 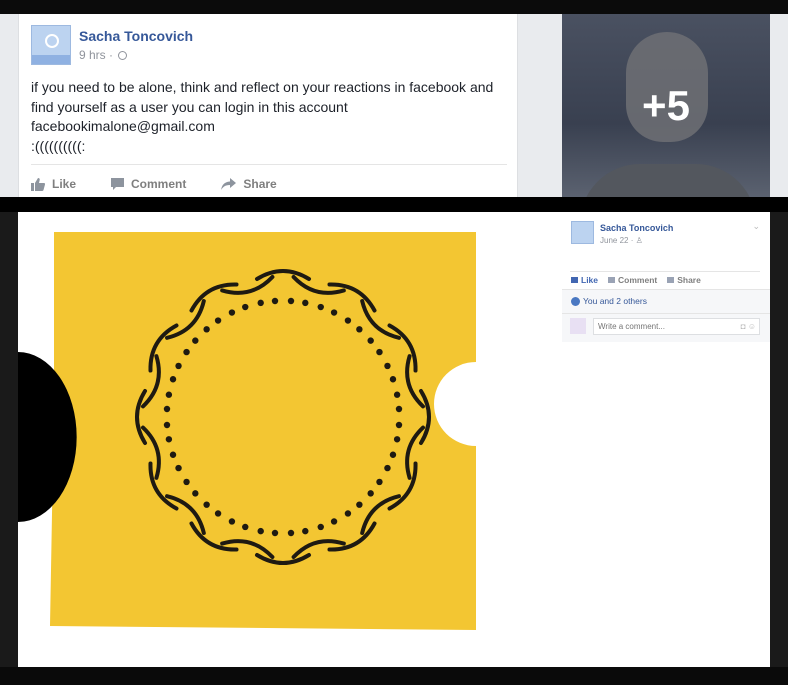 What do you see at coordinates (575, 301) in the screenshot?
I see `like-badge-icon` at bounding box center [575, 301].